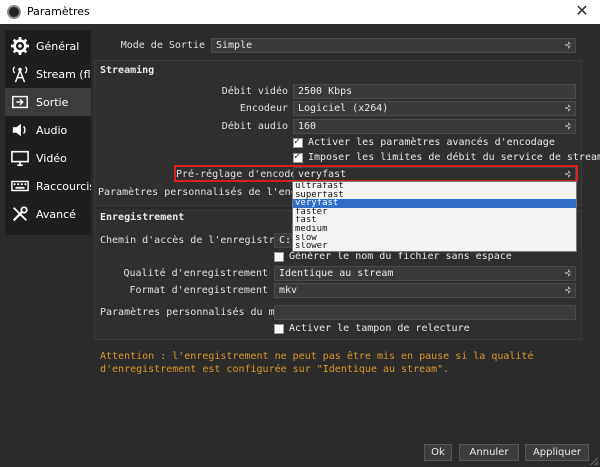  I want to click on speaker-icon, so click(20, 130).